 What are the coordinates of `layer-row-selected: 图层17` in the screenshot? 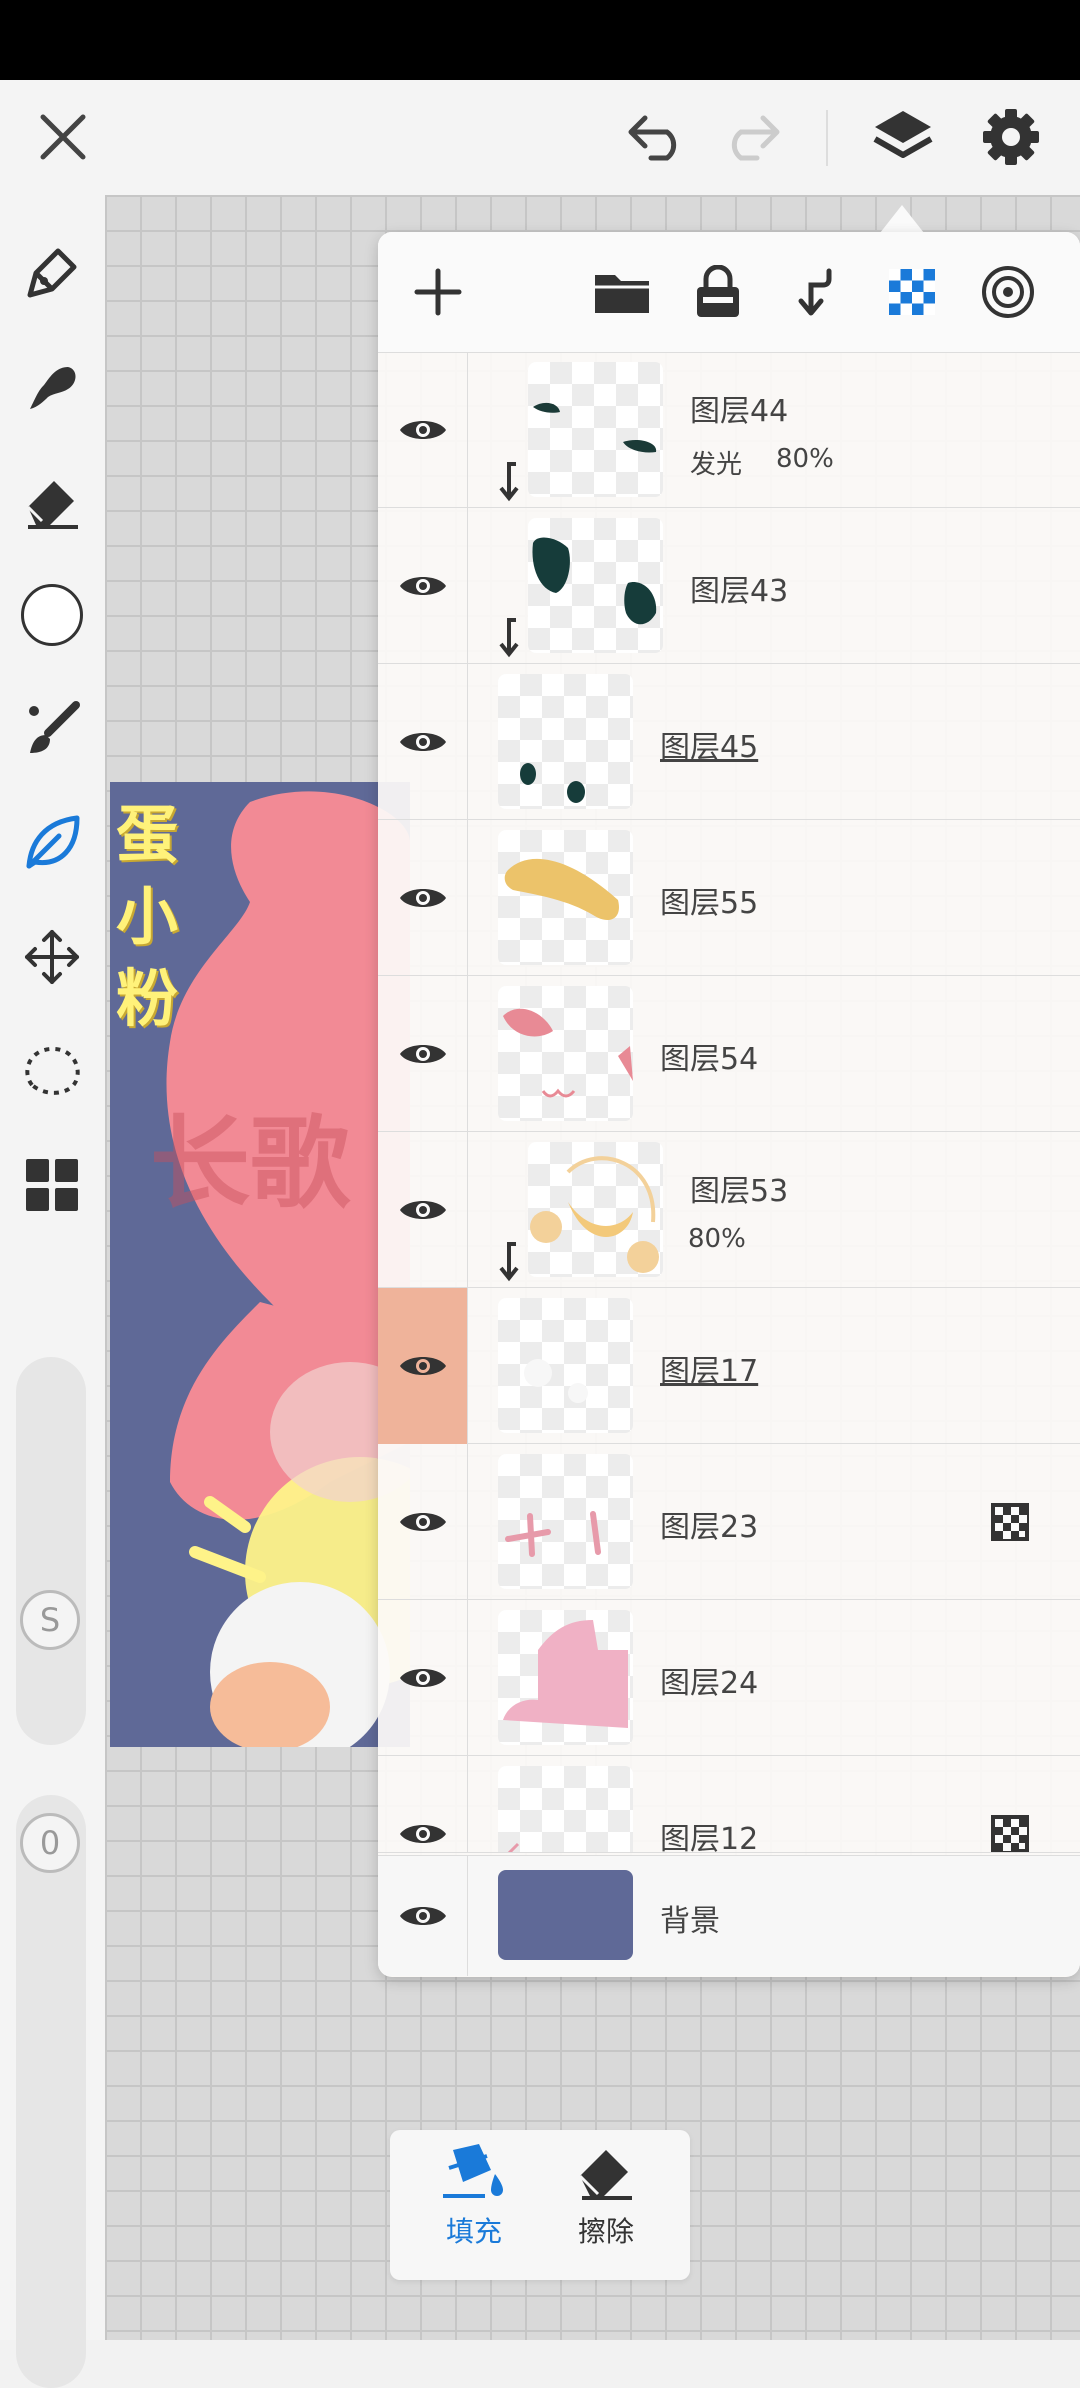 It's located at (729, 1366).